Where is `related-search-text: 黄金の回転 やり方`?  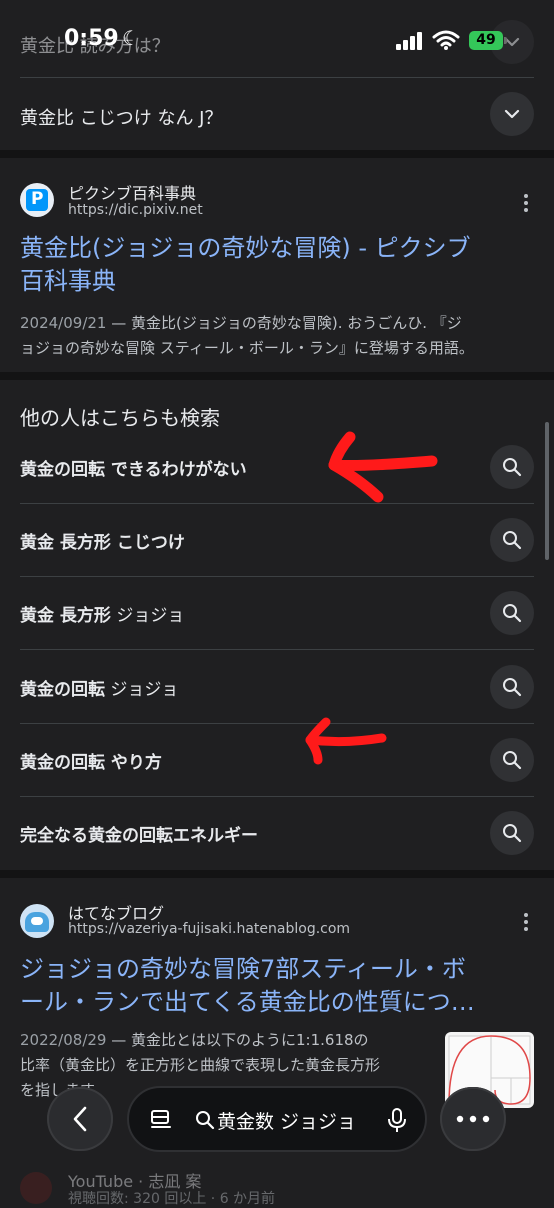 related-search-text: 黄金の回転 やり方 is located at coordinates (91, 760).